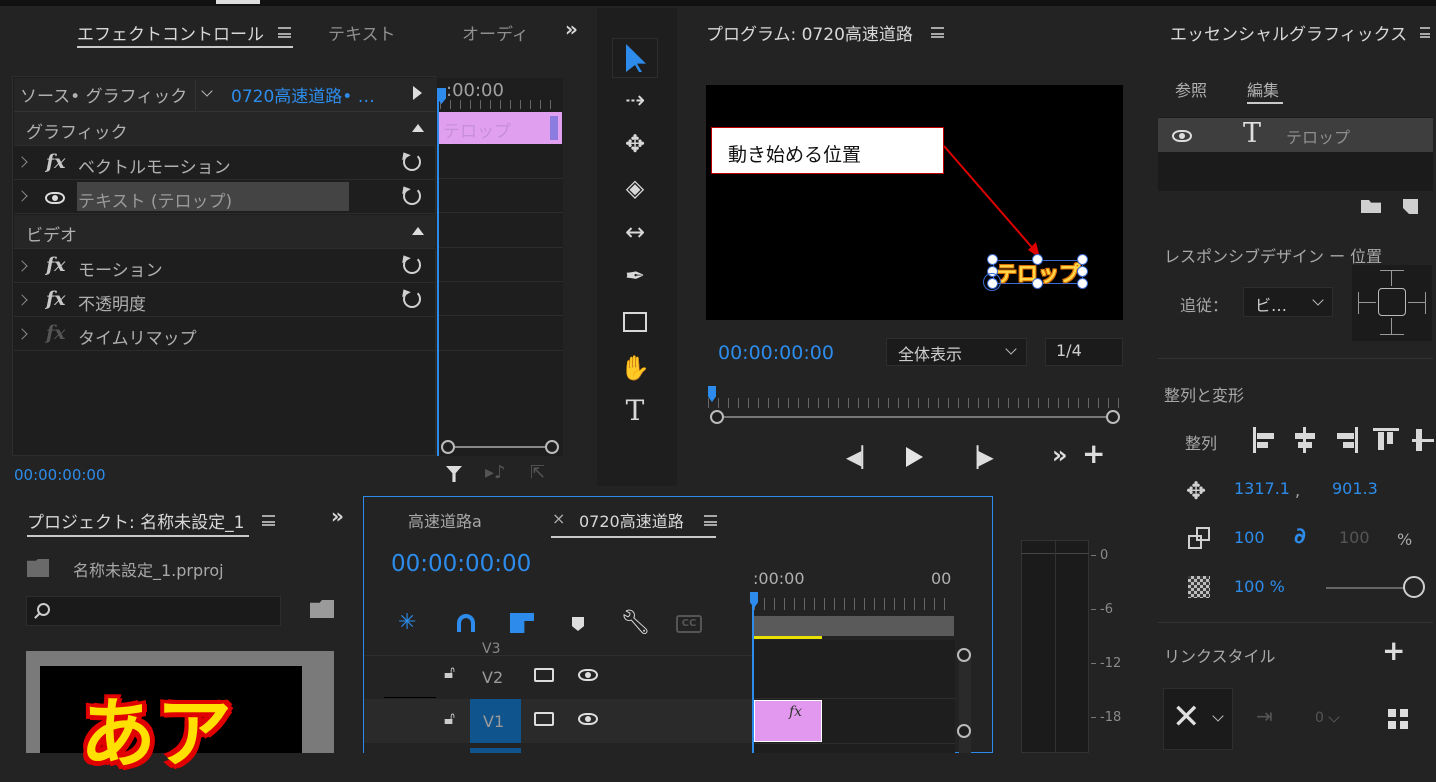 The width and height of the screenshot is (1436, 782). What do you see at coordinates (1263, 89) in the screenshot?
I see `tab-edit: 編集` at bounding box center [1263, 89].